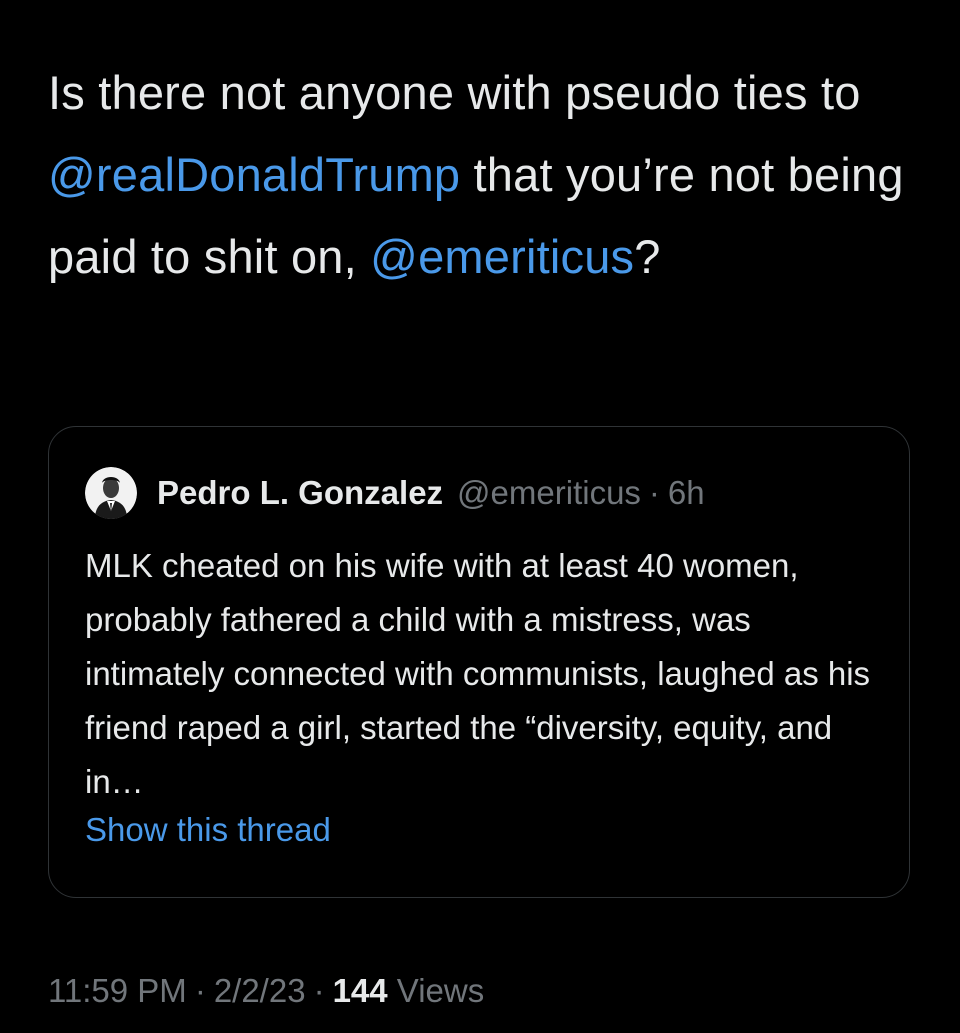 The height and width of the screenshot is (1033, 960). I want to click on quote-header: Pedro L. Gonzalez @emeriticus · 6h, so click(395, 493).